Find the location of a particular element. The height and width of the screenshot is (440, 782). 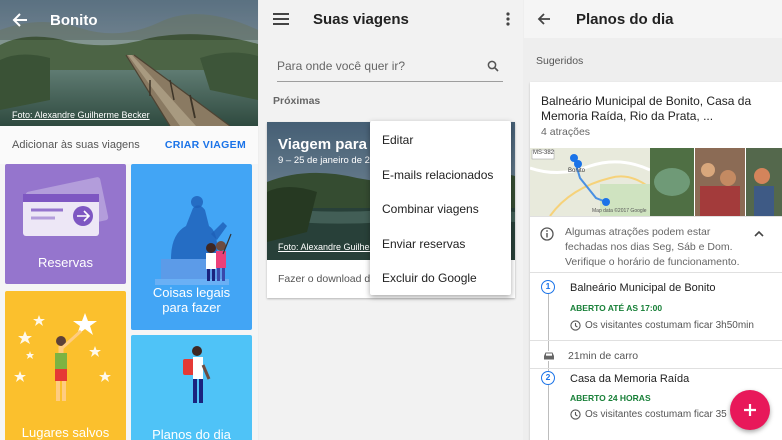

stop-1-hours: ABERTO ATÉ AS 17:00 is located at coordinates (616, 308).